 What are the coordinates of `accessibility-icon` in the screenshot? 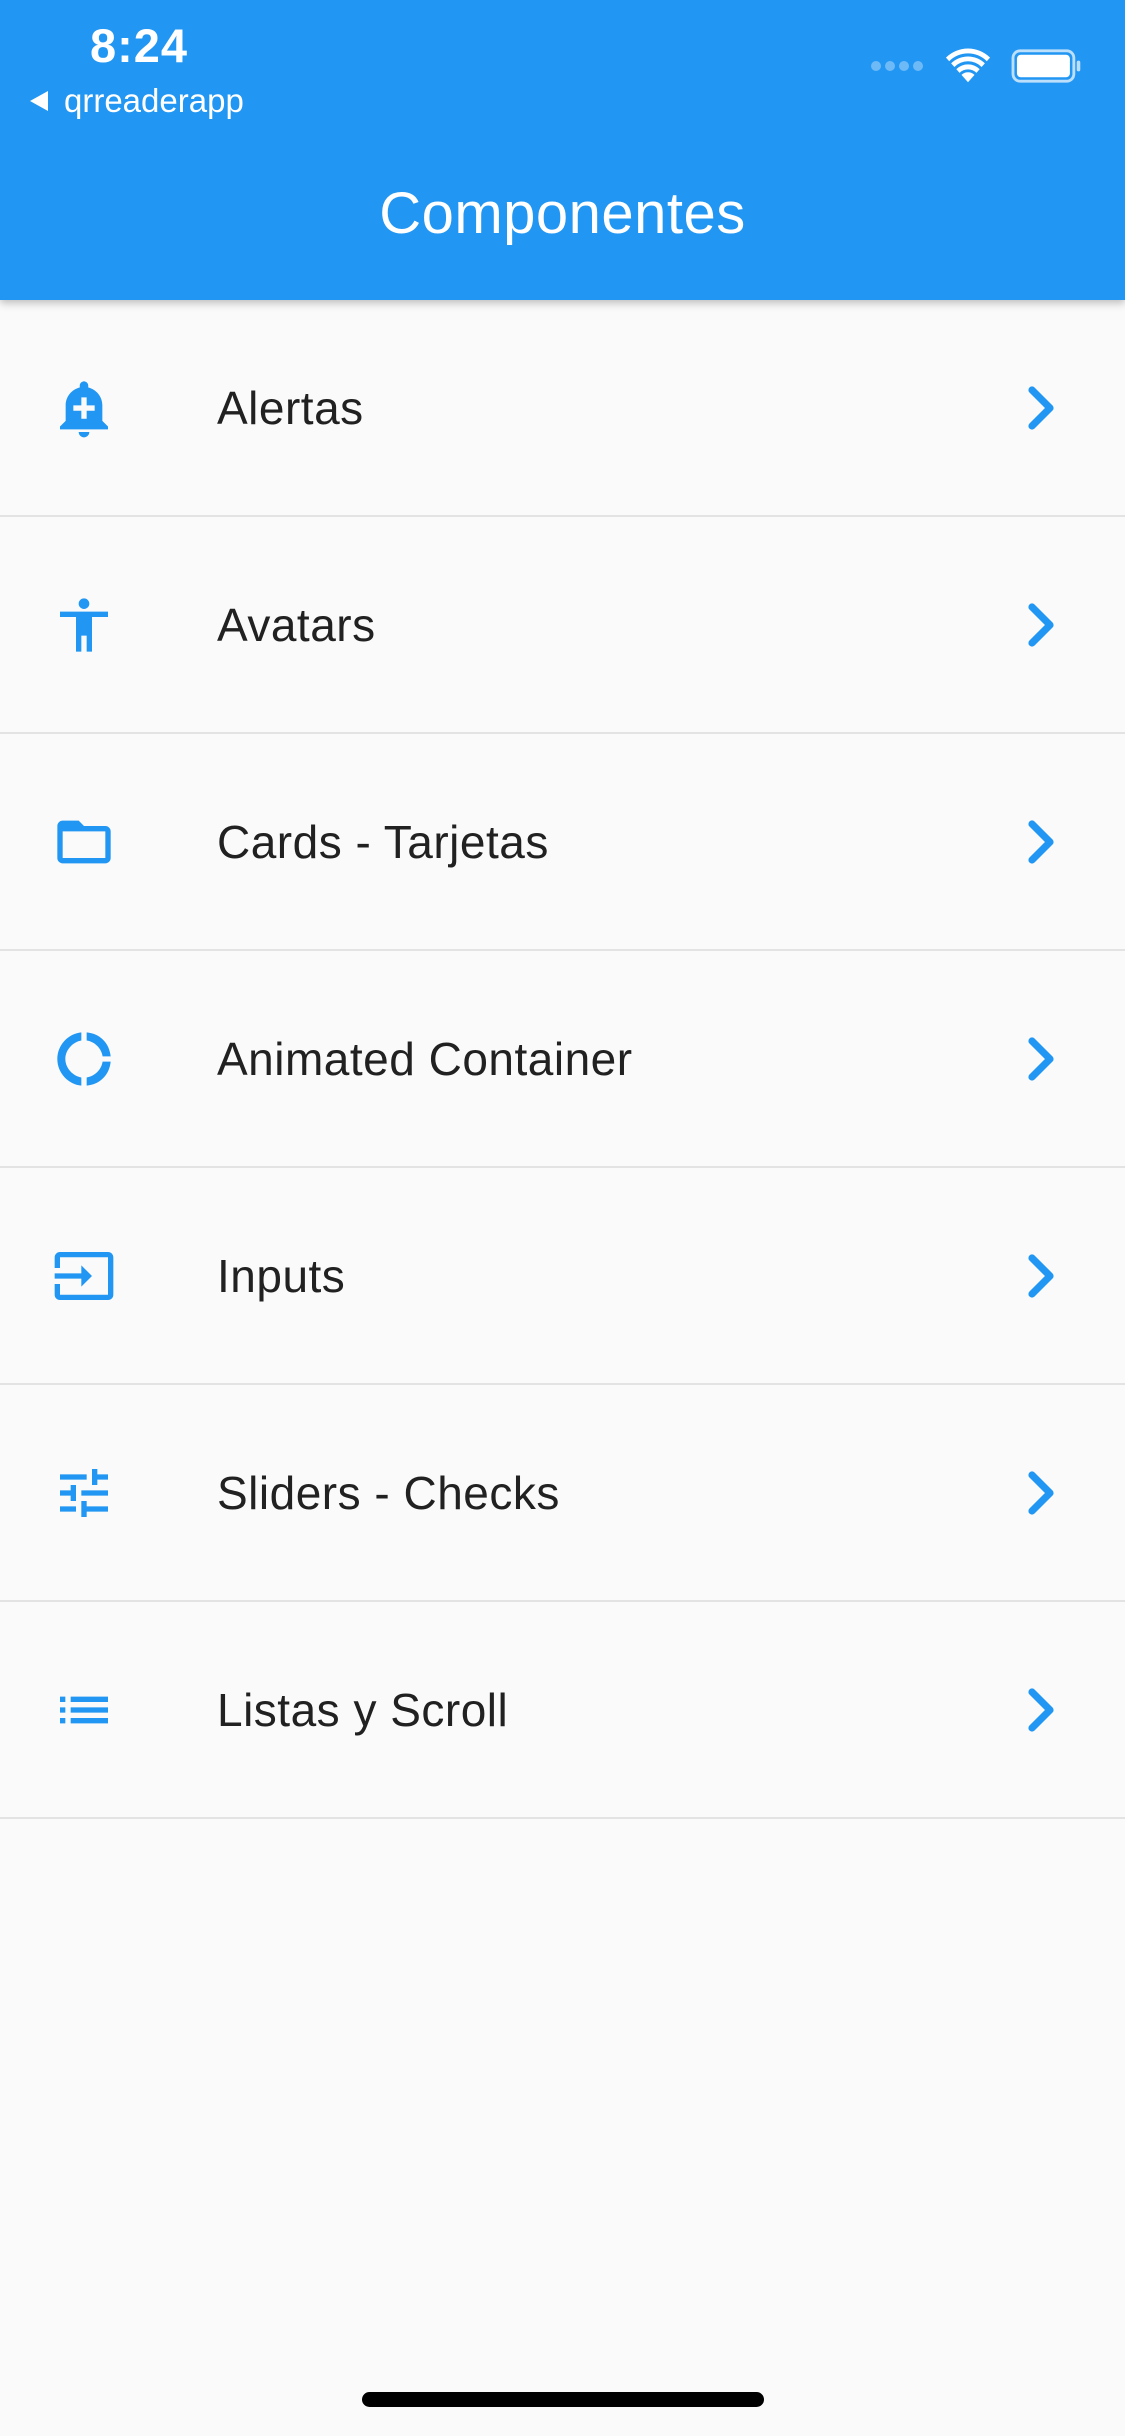 It's located at (84, 624).